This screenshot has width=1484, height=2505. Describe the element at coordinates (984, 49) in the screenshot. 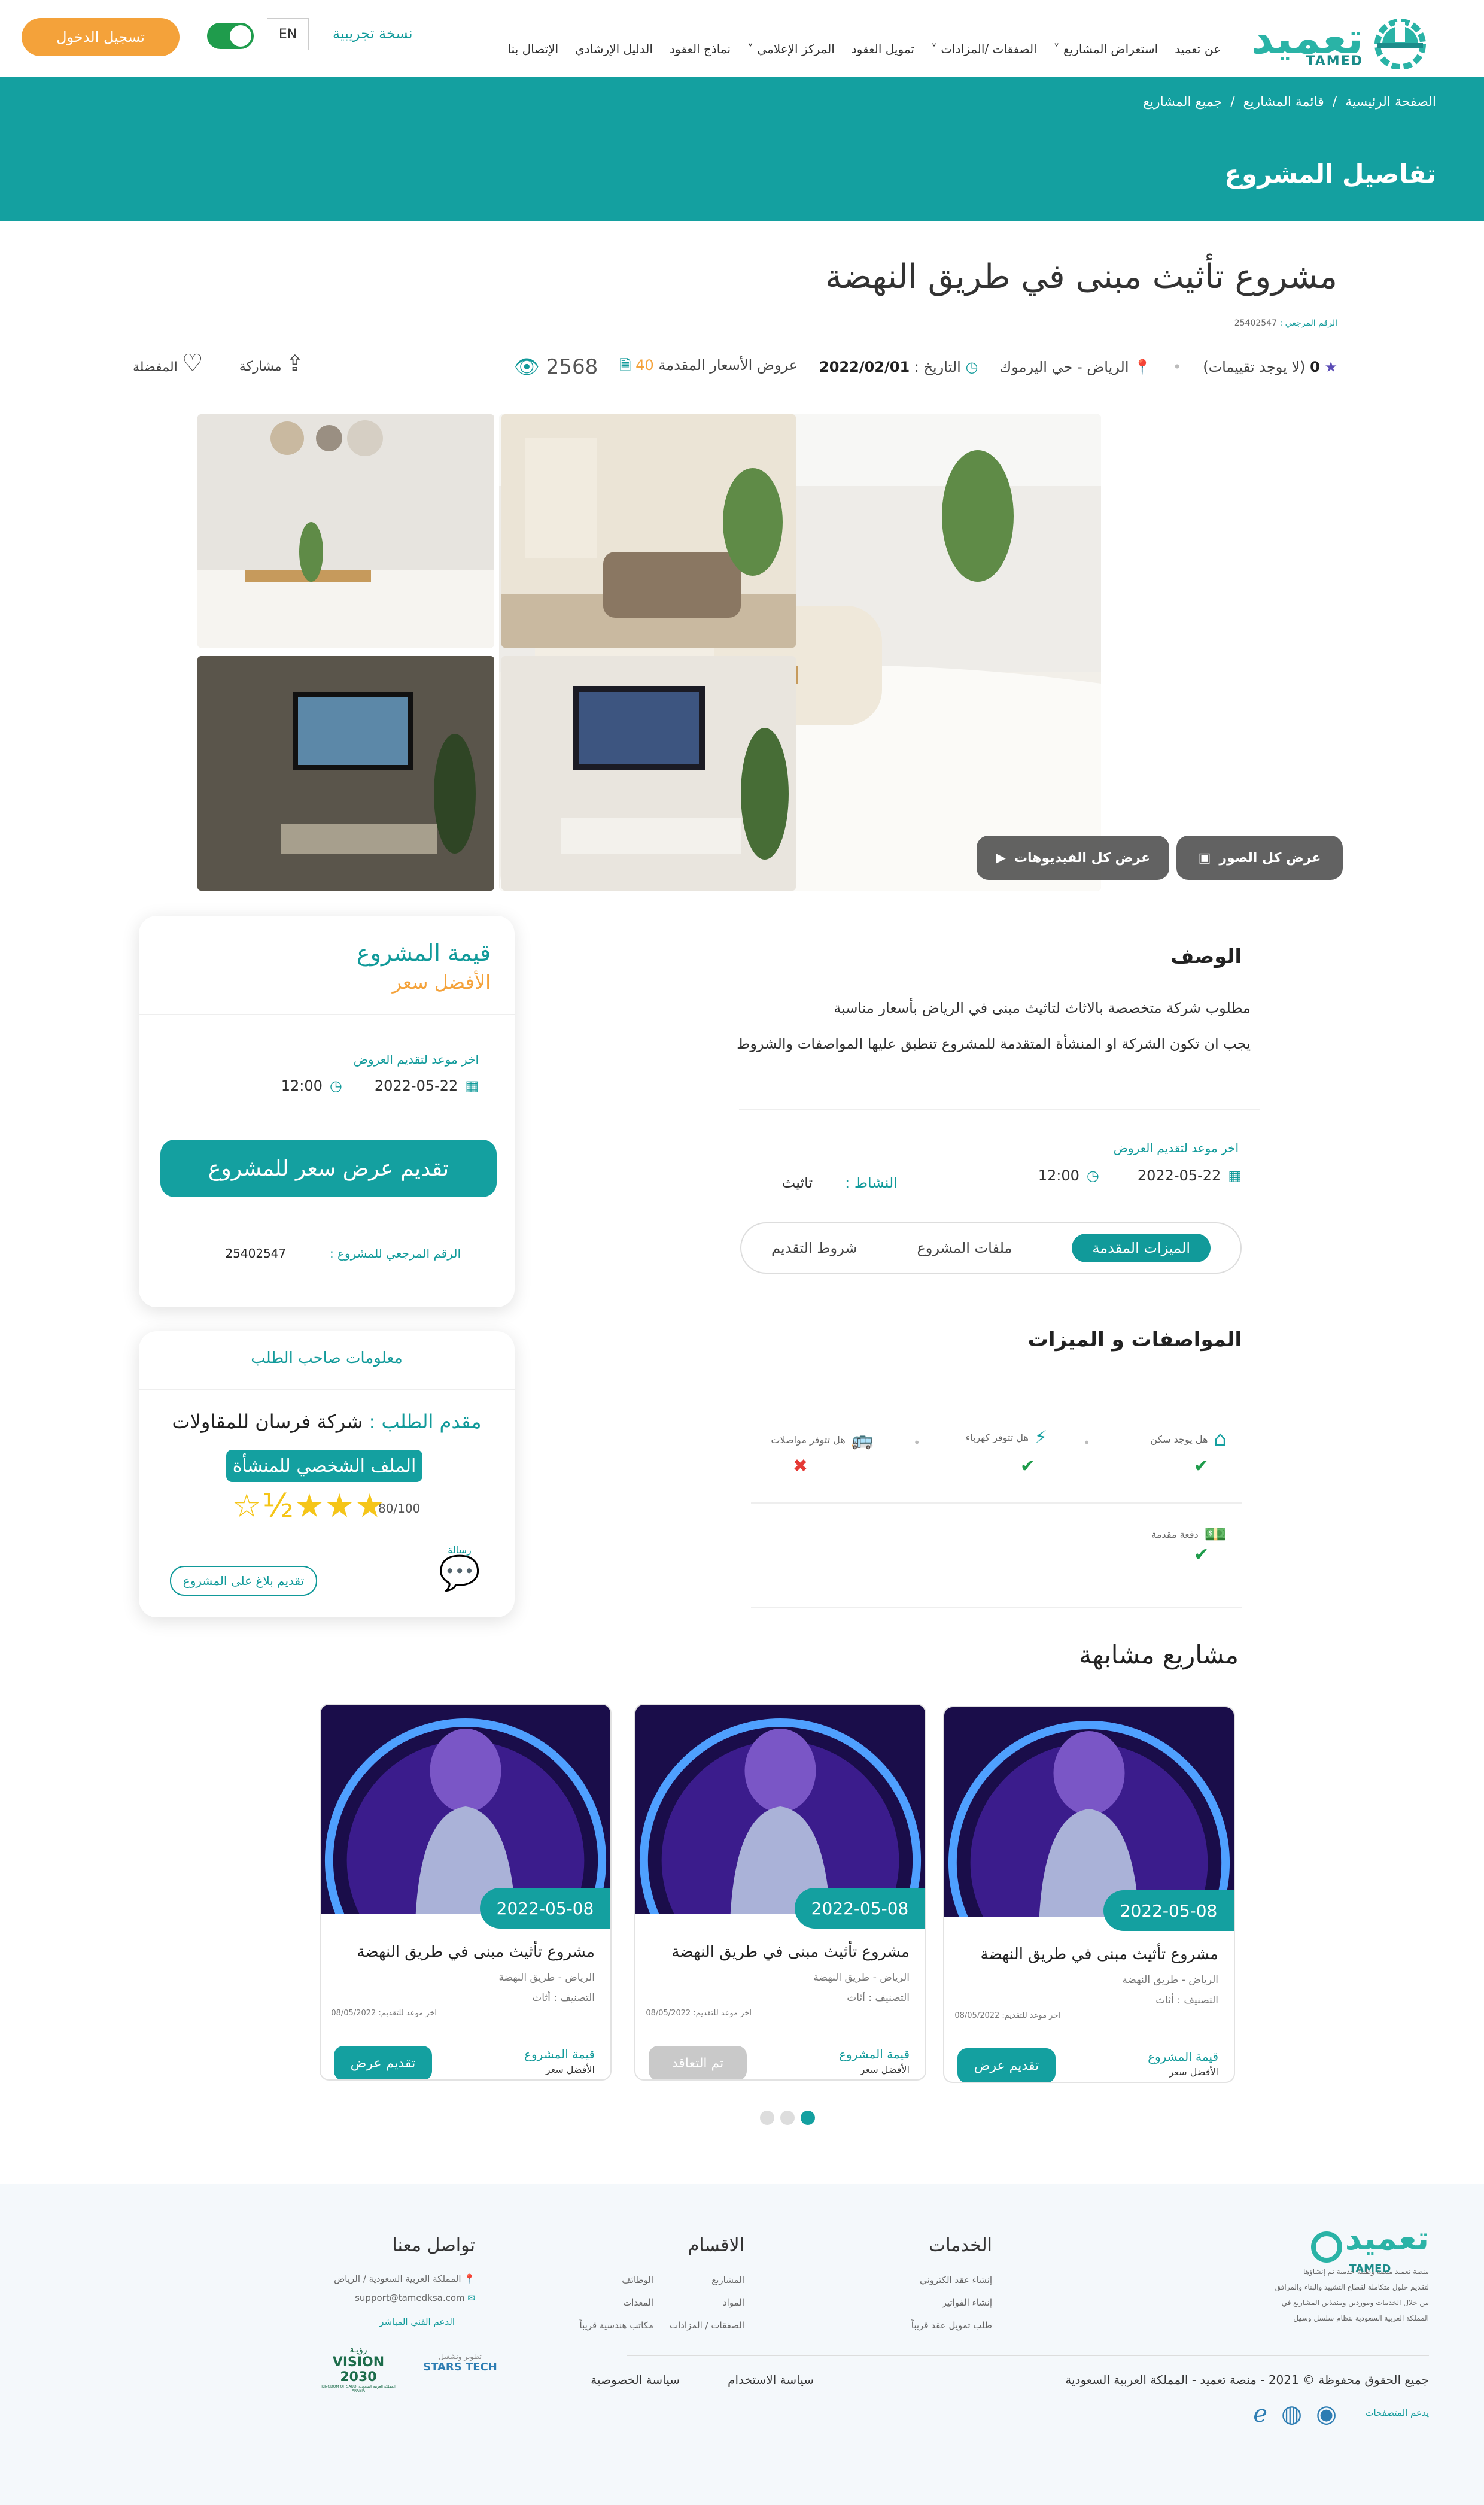

I see `nav-deals: الصفقات /المزادات ˅` at that location.